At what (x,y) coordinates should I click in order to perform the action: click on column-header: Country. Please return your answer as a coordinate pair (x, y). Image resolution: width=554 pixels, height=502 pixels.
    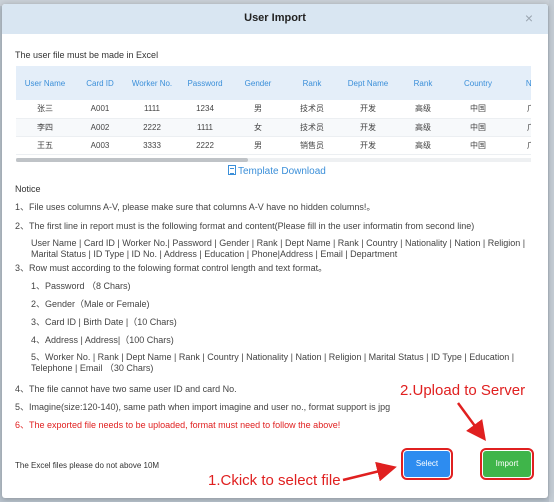
    Looking at the image, I should click on (478, 83).